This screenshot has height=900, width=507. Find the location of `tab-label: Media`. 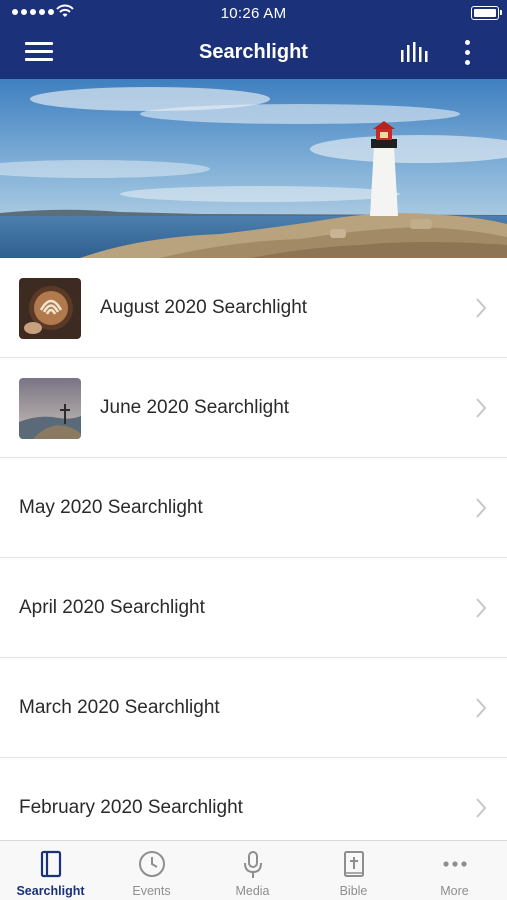

tab-label: Media is located at coordinates (252, 891).